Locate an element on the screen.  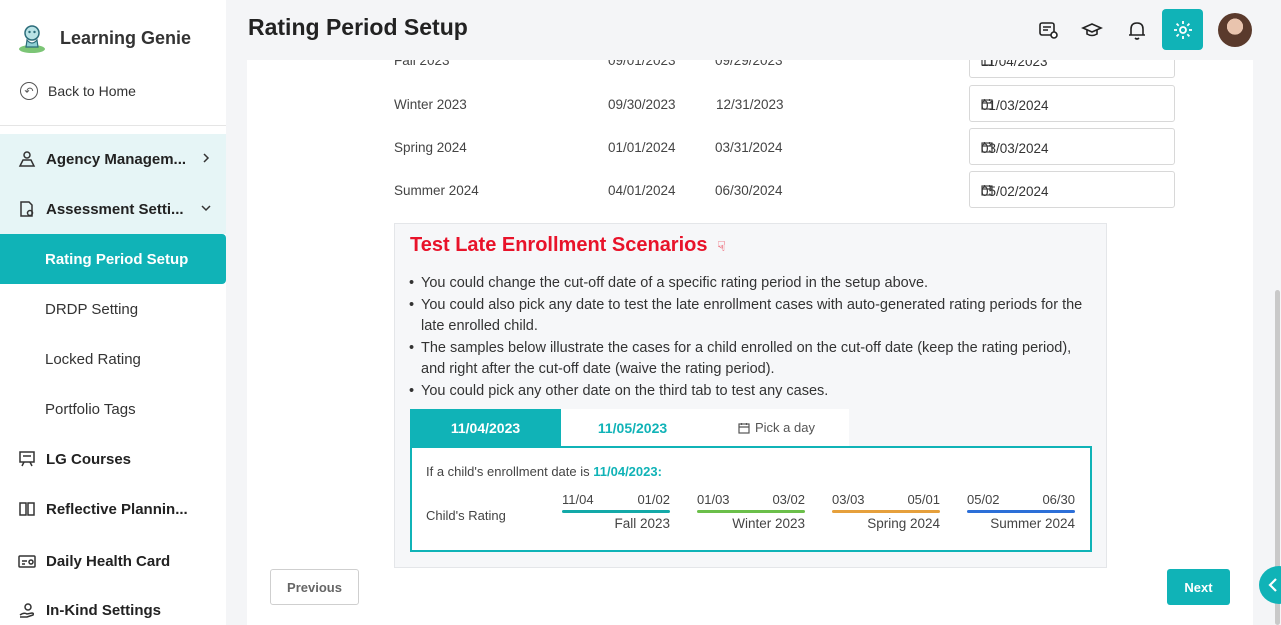
period-start: 04/01/2024 is located at coordinates (642, 190).